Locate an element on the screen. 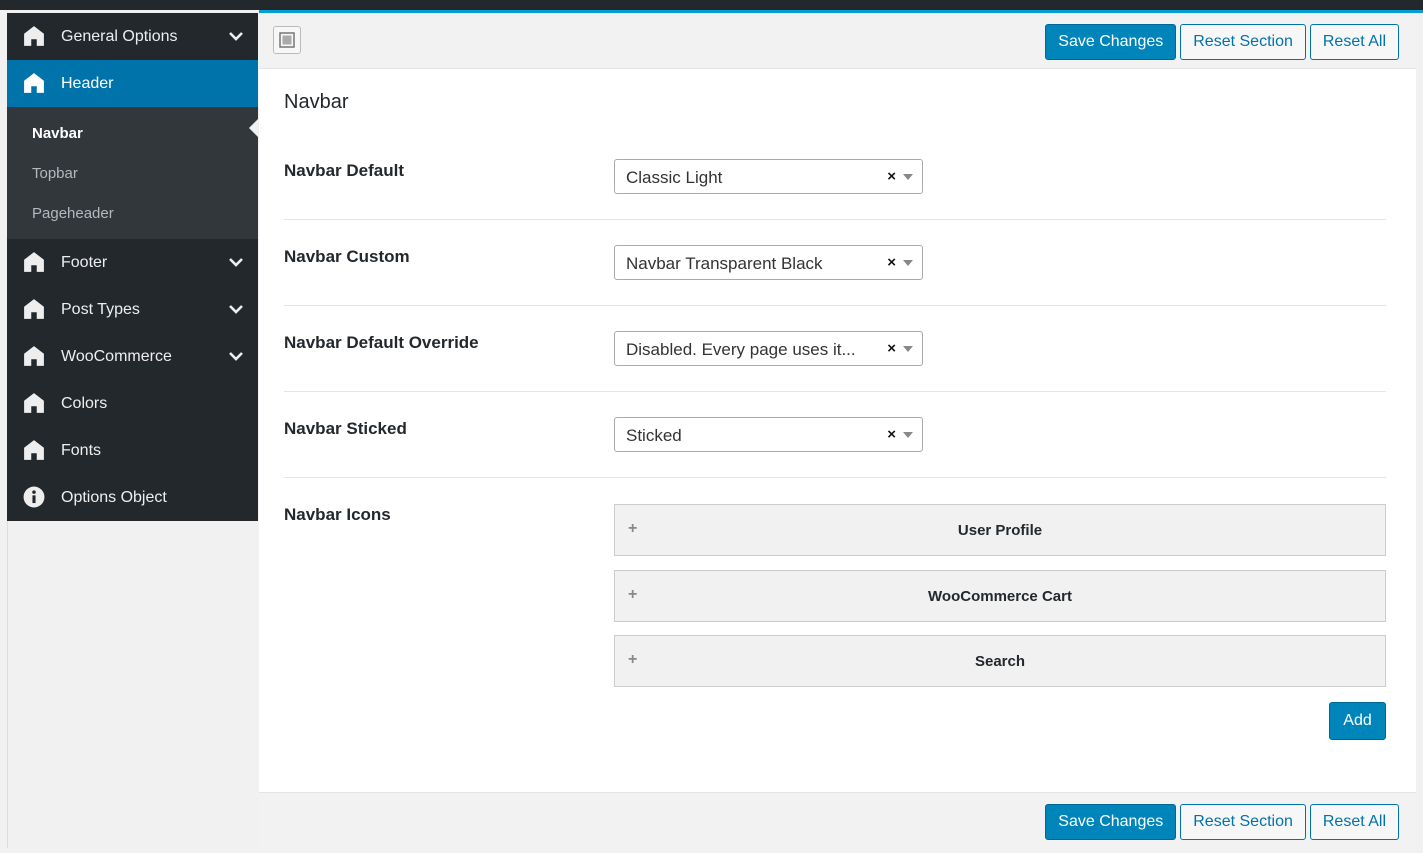 This screenshot has height=853, width=1423. layout-icon is located at coordinates (287, 40).